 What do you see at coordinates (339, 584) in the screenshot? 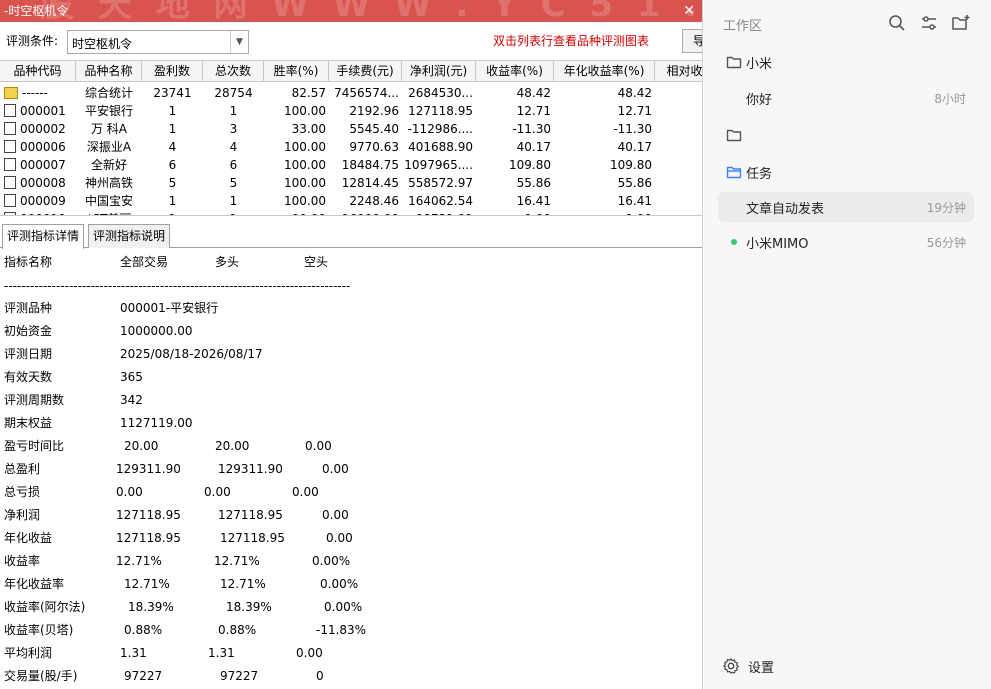
I see `metric-short: 0.00%` at bounding box center [339, 584].